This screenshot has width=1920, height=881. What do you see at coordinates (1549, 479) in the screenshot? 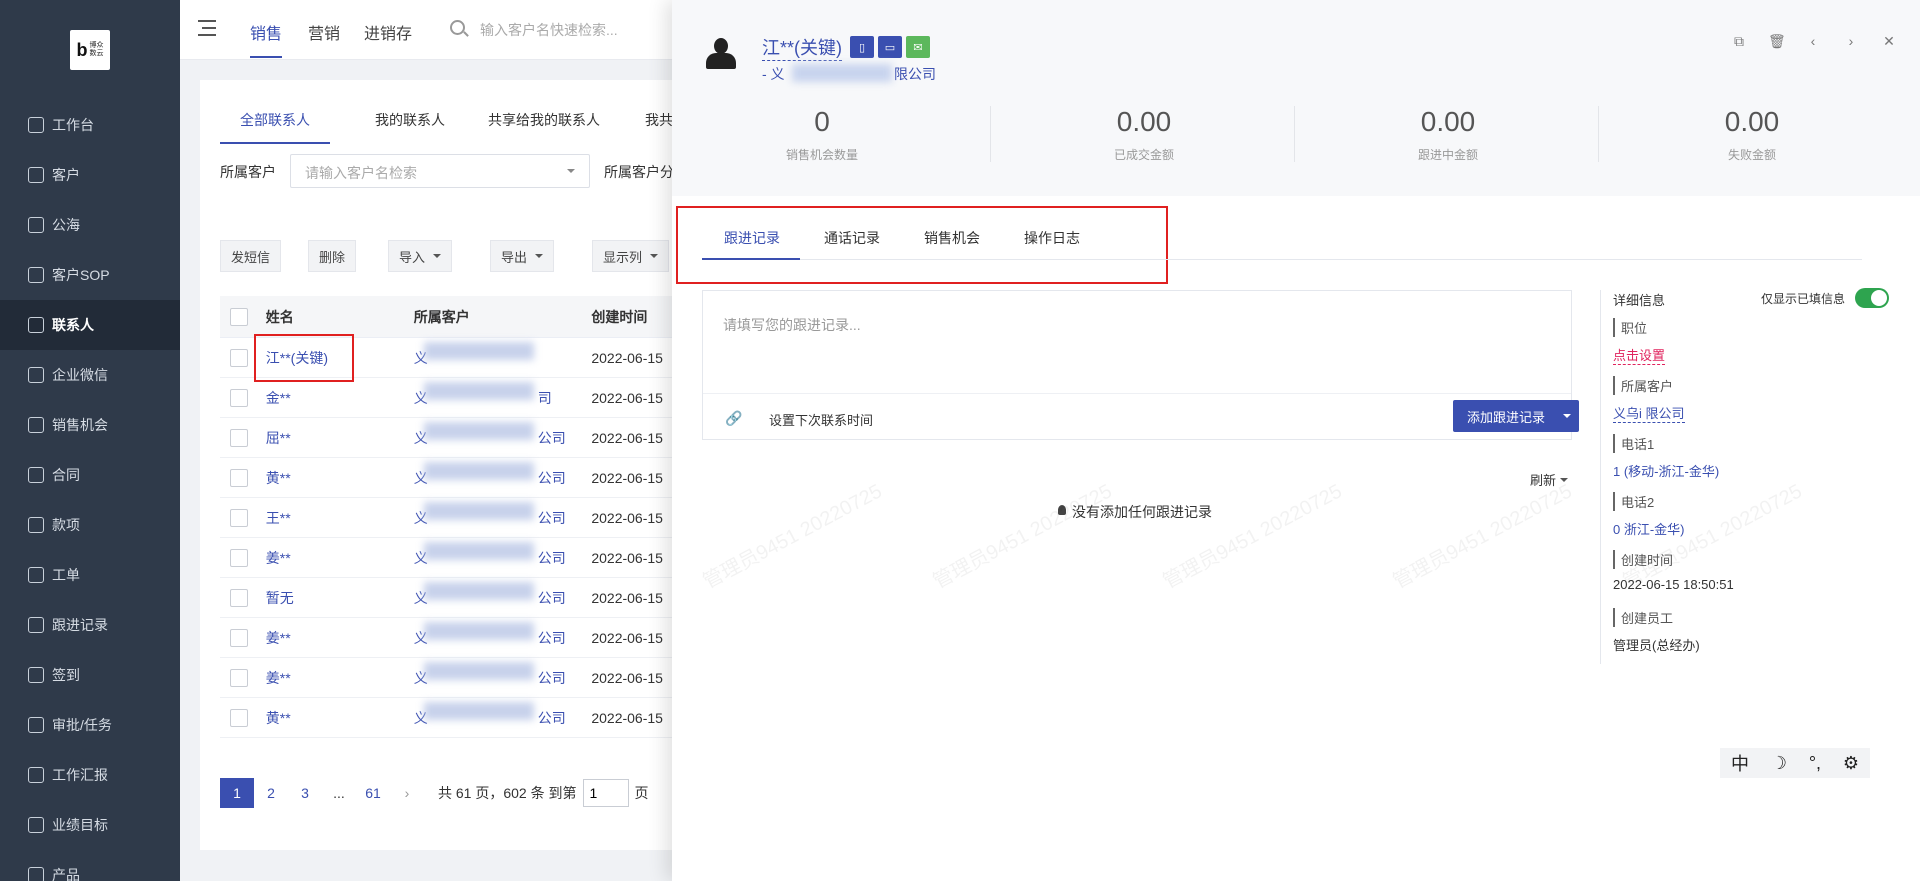
I see `refresh-dropdown: 刷新` at bounding box center [1549, 479].